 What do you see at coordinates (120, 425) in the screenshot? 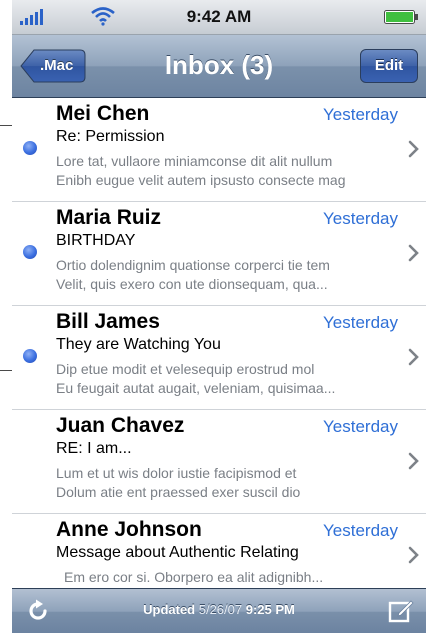
I see `message-sender: Juan Chavez` at bounding box center [120, 425].